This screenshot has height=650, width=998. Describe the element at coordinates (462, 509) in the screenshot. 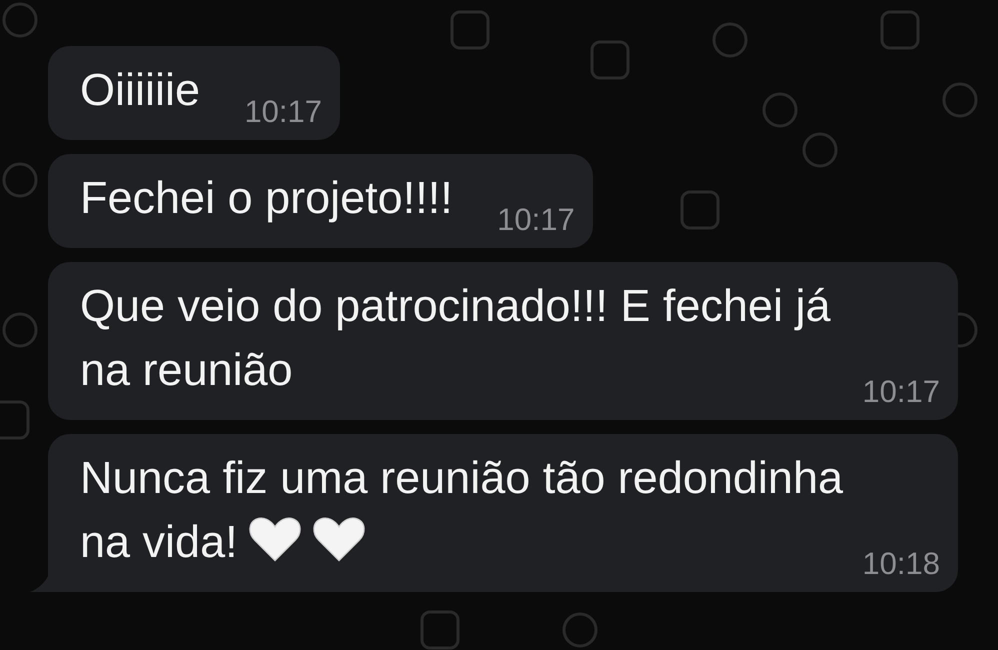

I see `message-text: Nunca fiz uma reunião tão redondinha na vida!` at that location.